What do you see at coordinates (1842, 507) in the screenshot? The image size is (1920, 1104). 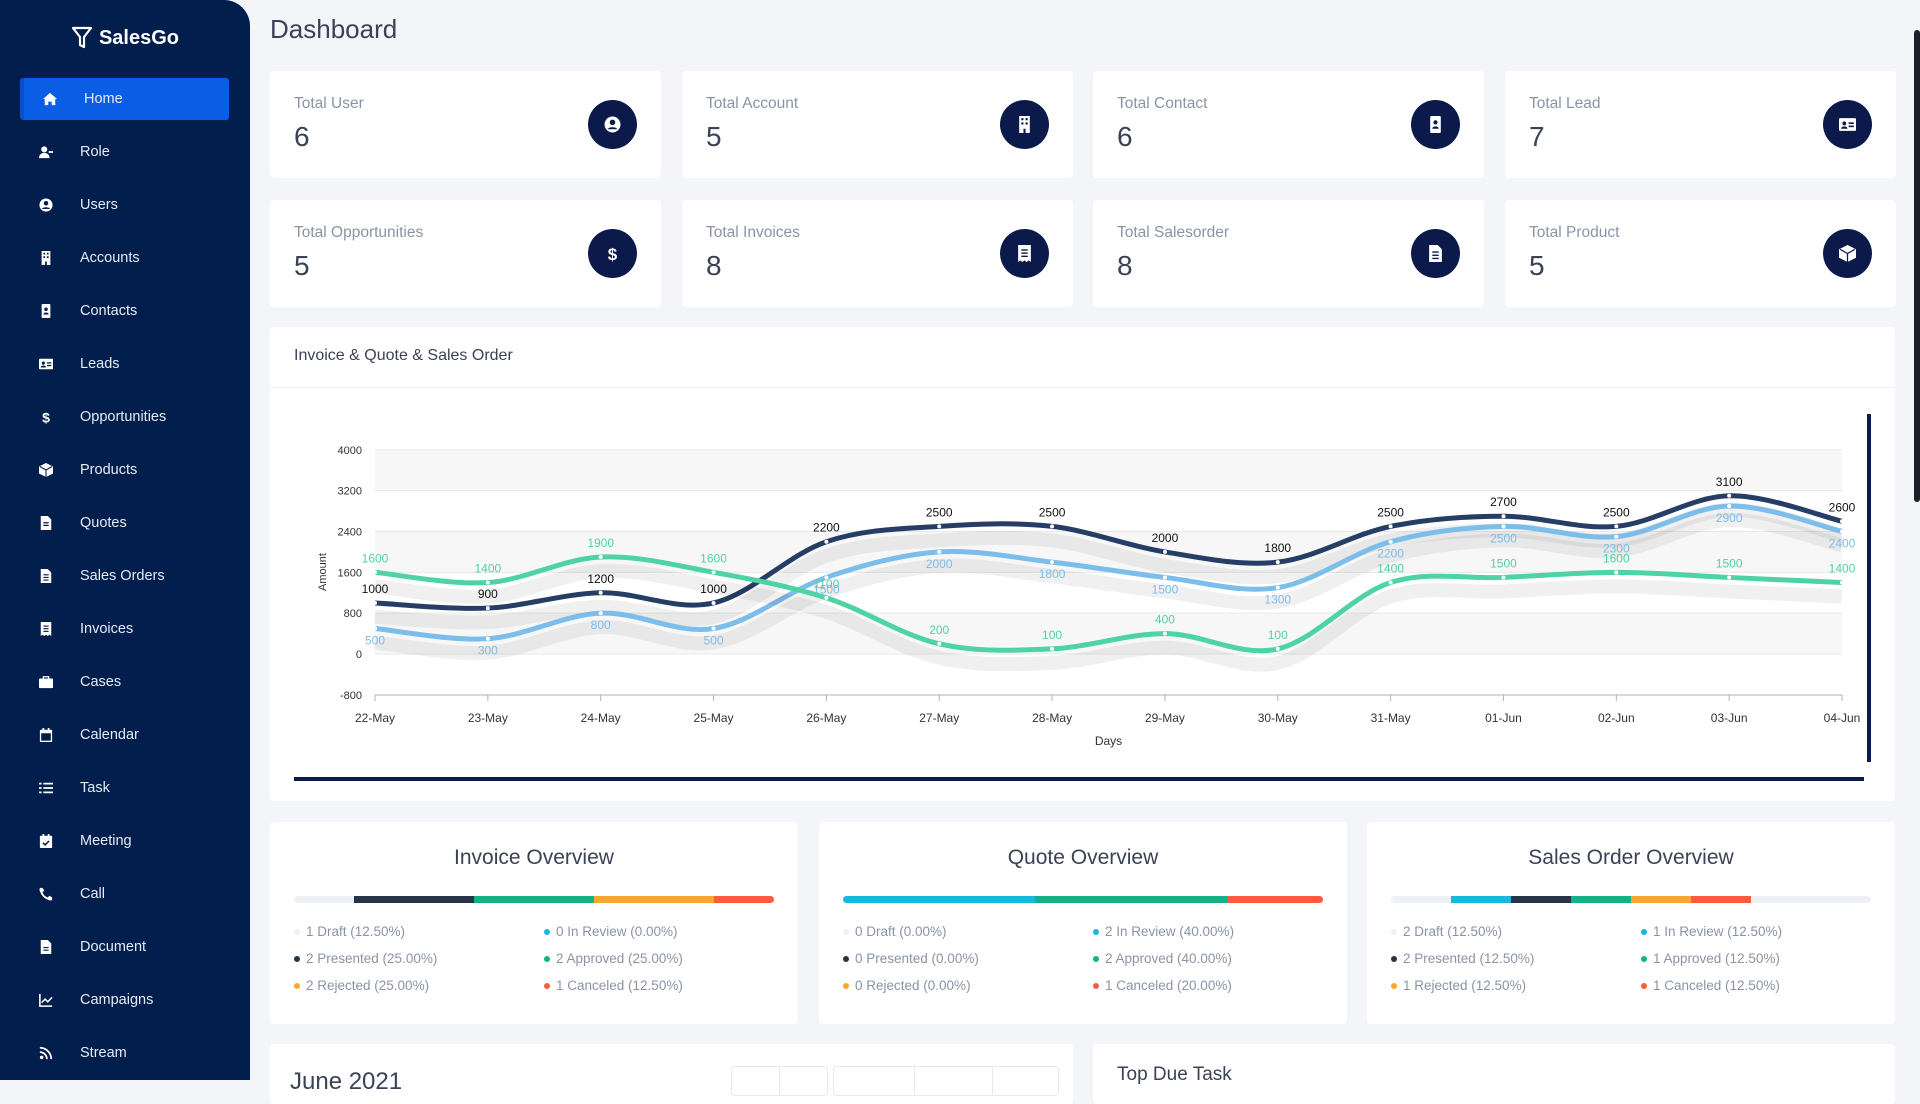 I see `data-label: 2600` at bounding box center [1842, 507].